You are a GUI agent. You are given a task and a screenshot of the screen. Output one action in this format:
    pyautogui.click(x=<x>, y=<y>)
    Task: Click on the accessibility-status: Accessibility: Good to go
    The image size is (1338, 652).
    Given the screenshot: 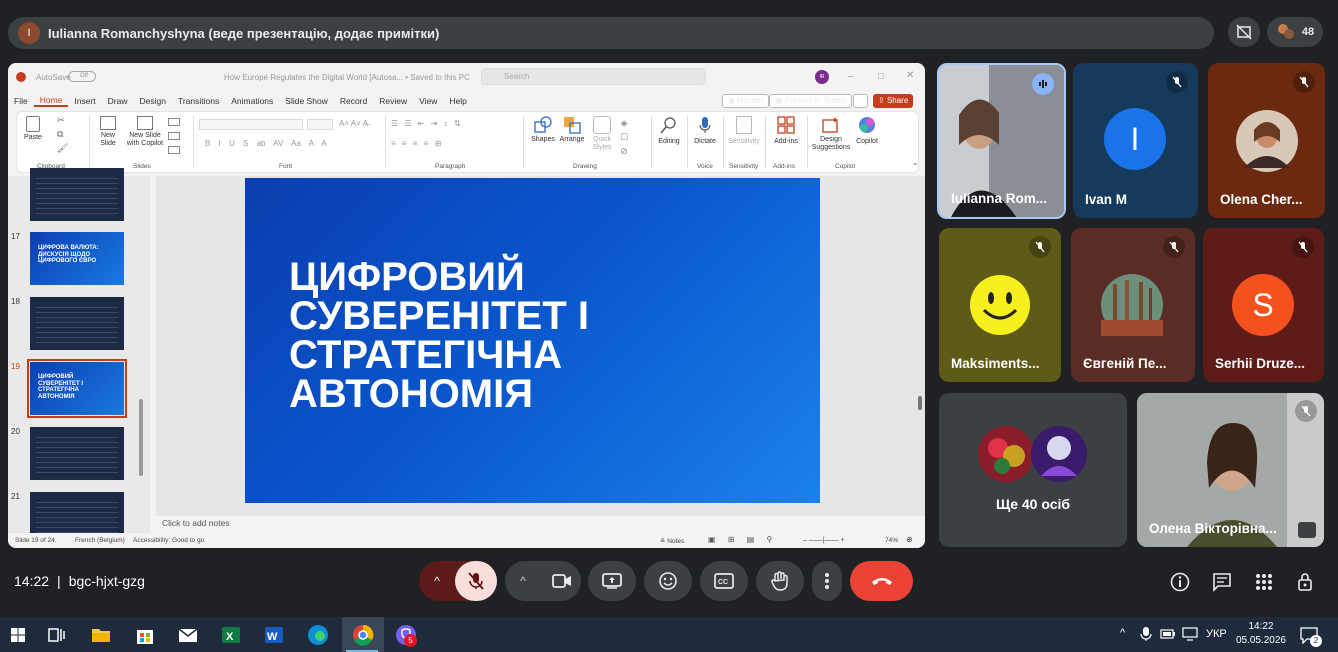 What is the action you would take?
    pyautogui.click(x=168, y=540)
    